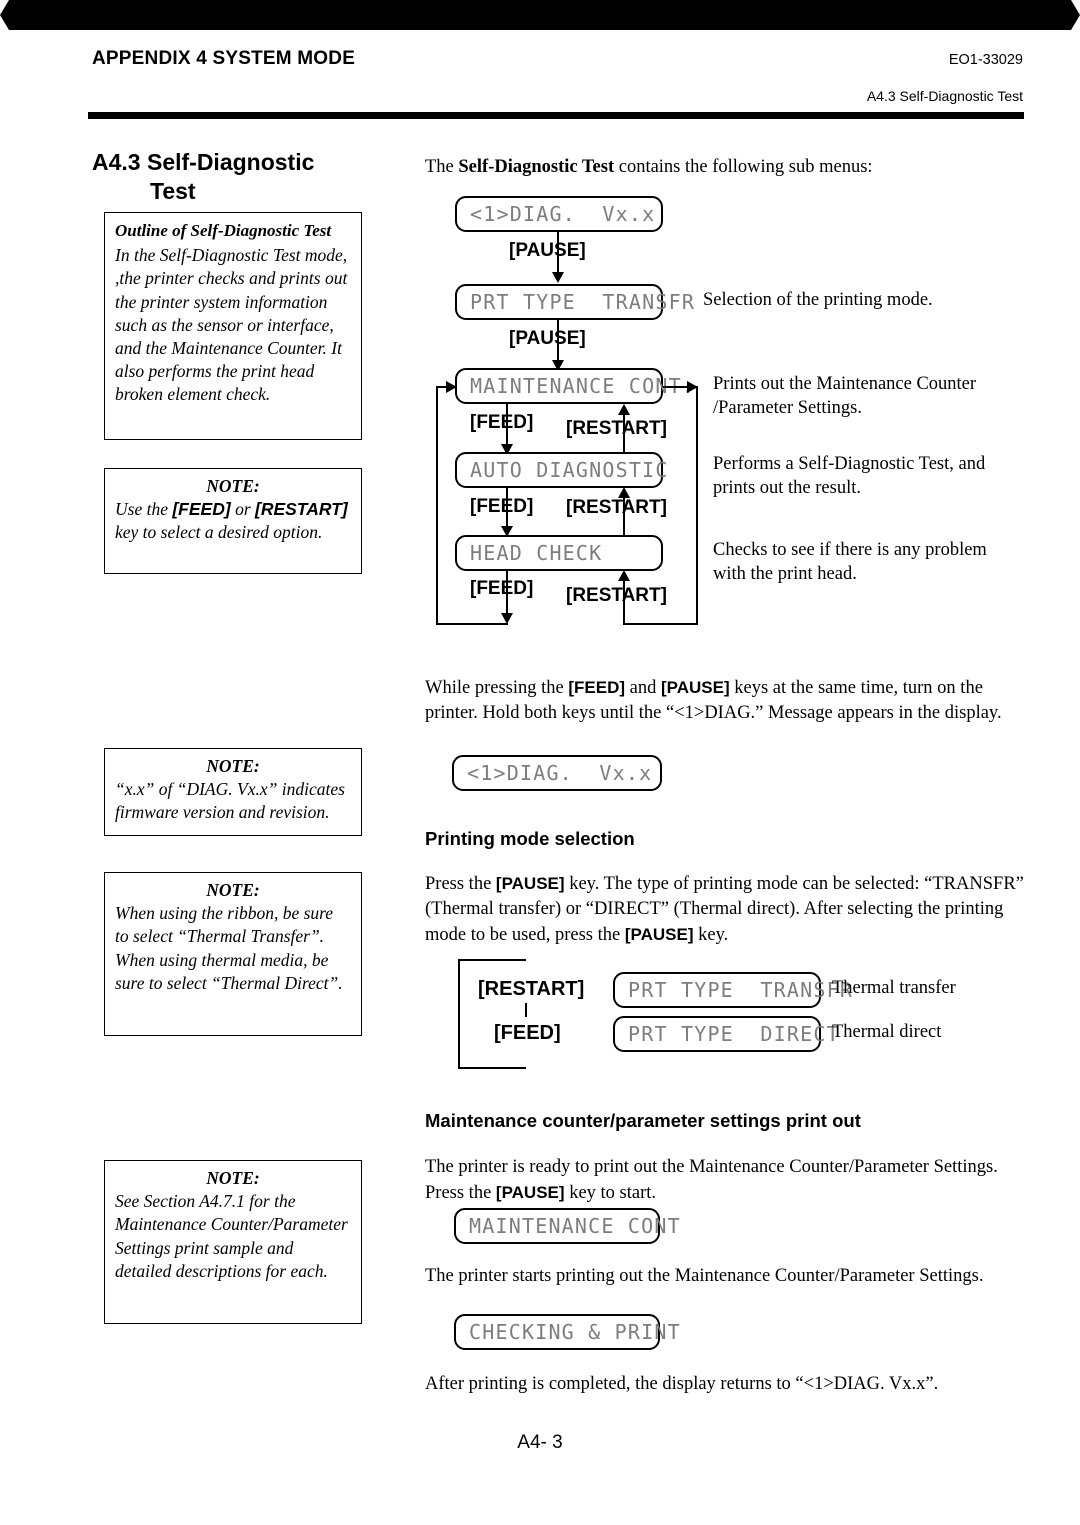 The width and height of the screenshot is (1080, 1525). Describe the element at coordinates (643, 688) in the screenshot. I see `startup-text-b: and` at that location.